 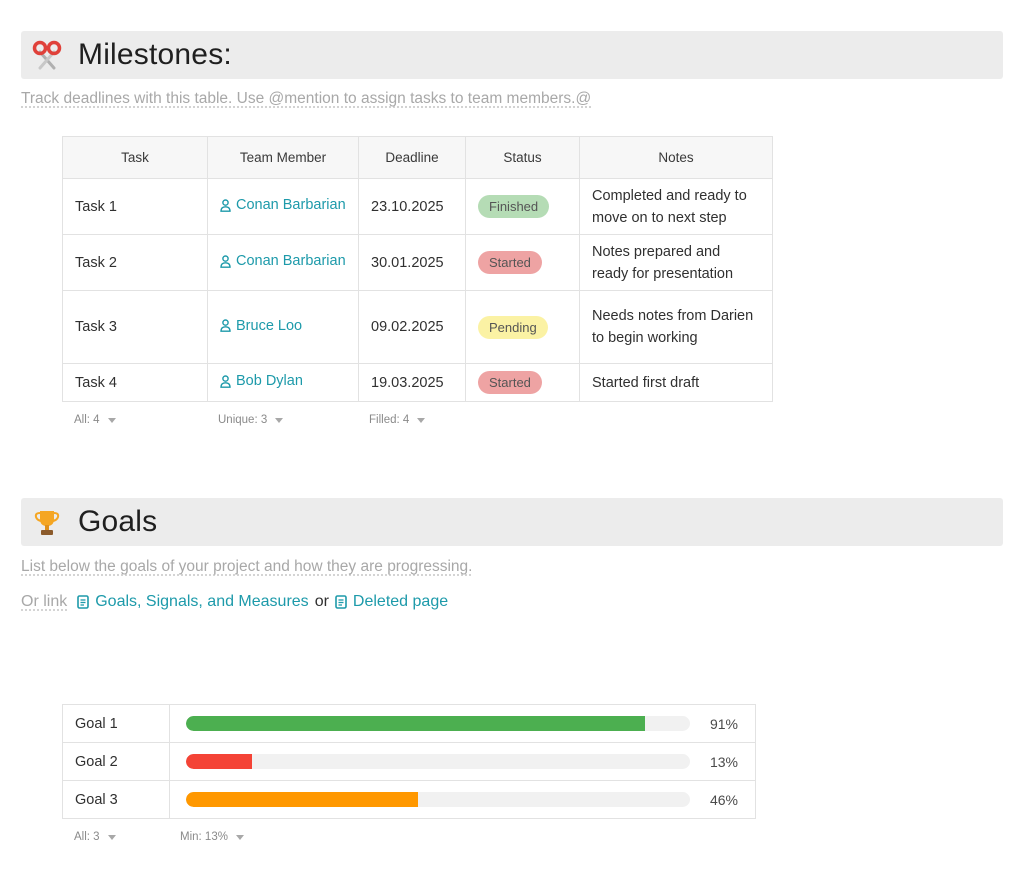 What do you see at coordinates (514, 206) in the screenshot?
I see `status-badge: Finished` at bounding box center [514, 206].